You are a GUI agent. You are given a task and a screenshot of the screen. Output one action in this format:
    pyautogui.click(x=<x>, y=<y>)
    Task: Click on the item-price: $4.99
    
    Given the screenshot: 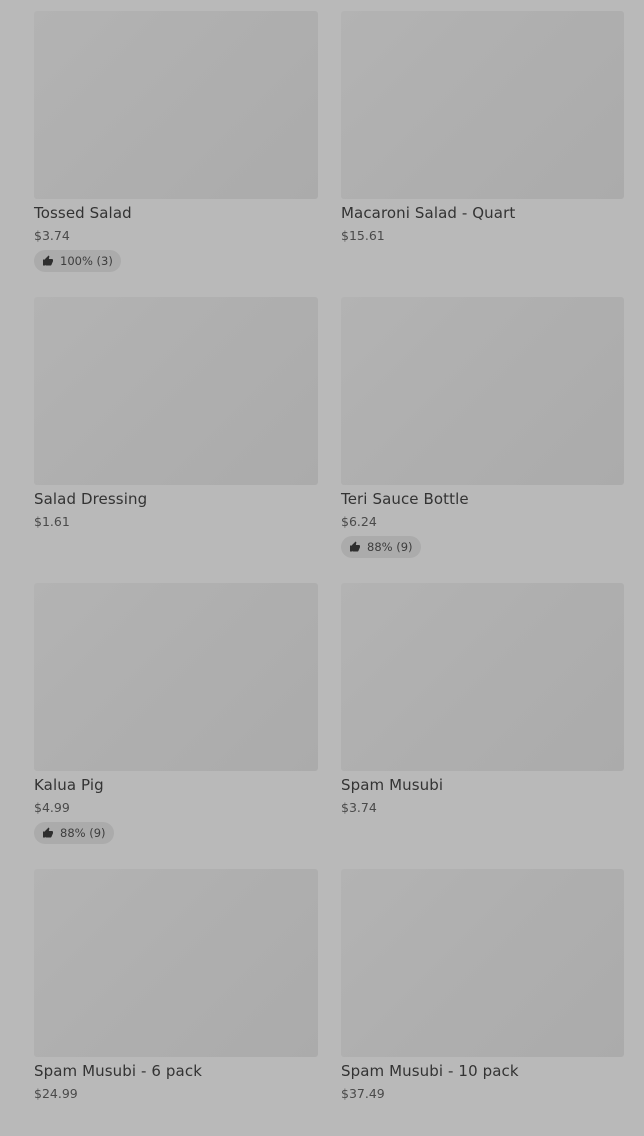 What is the action you would take?
    pyautogui.click(x=52, y=807)
    